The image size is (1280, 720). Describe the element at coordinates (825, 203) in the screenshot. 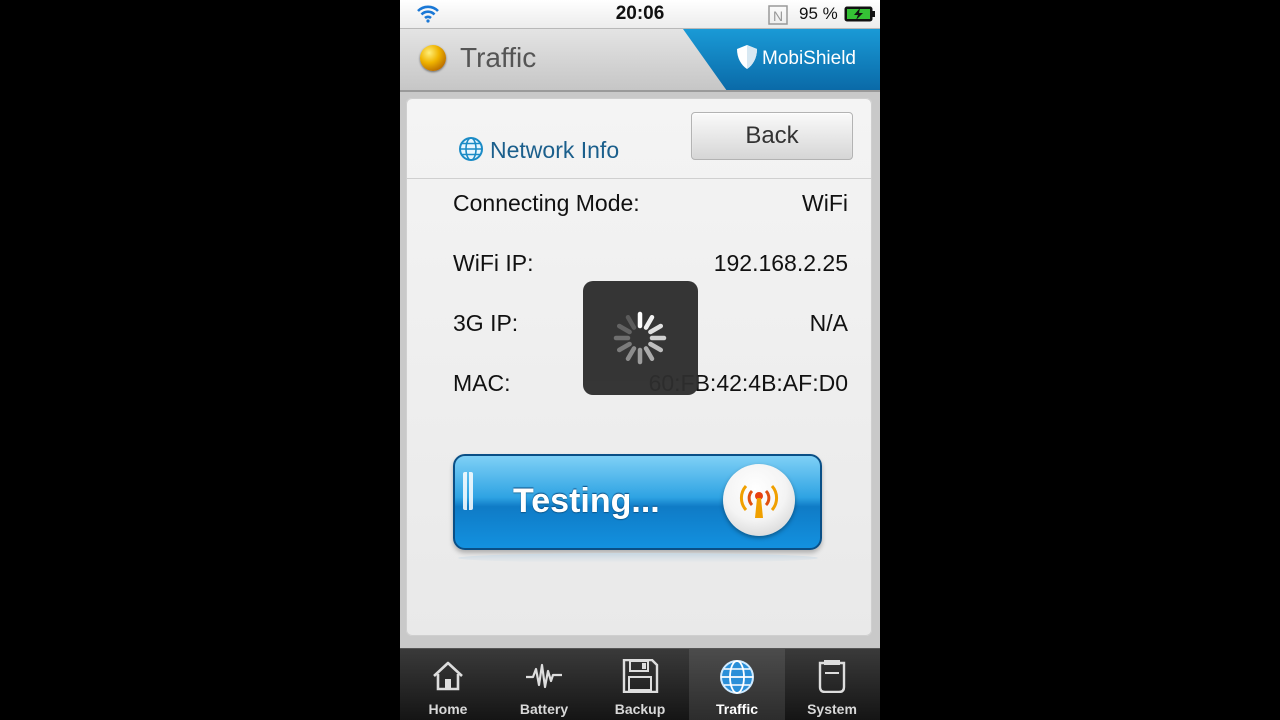

I see `info-value: WiFi` at that location.